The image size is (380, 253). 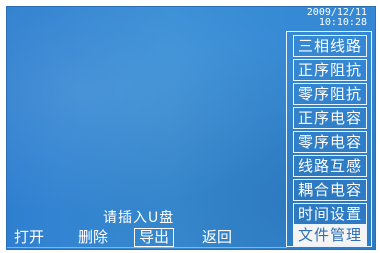 I want to click on export-softkey: 导出, so click(x=154, y=237).